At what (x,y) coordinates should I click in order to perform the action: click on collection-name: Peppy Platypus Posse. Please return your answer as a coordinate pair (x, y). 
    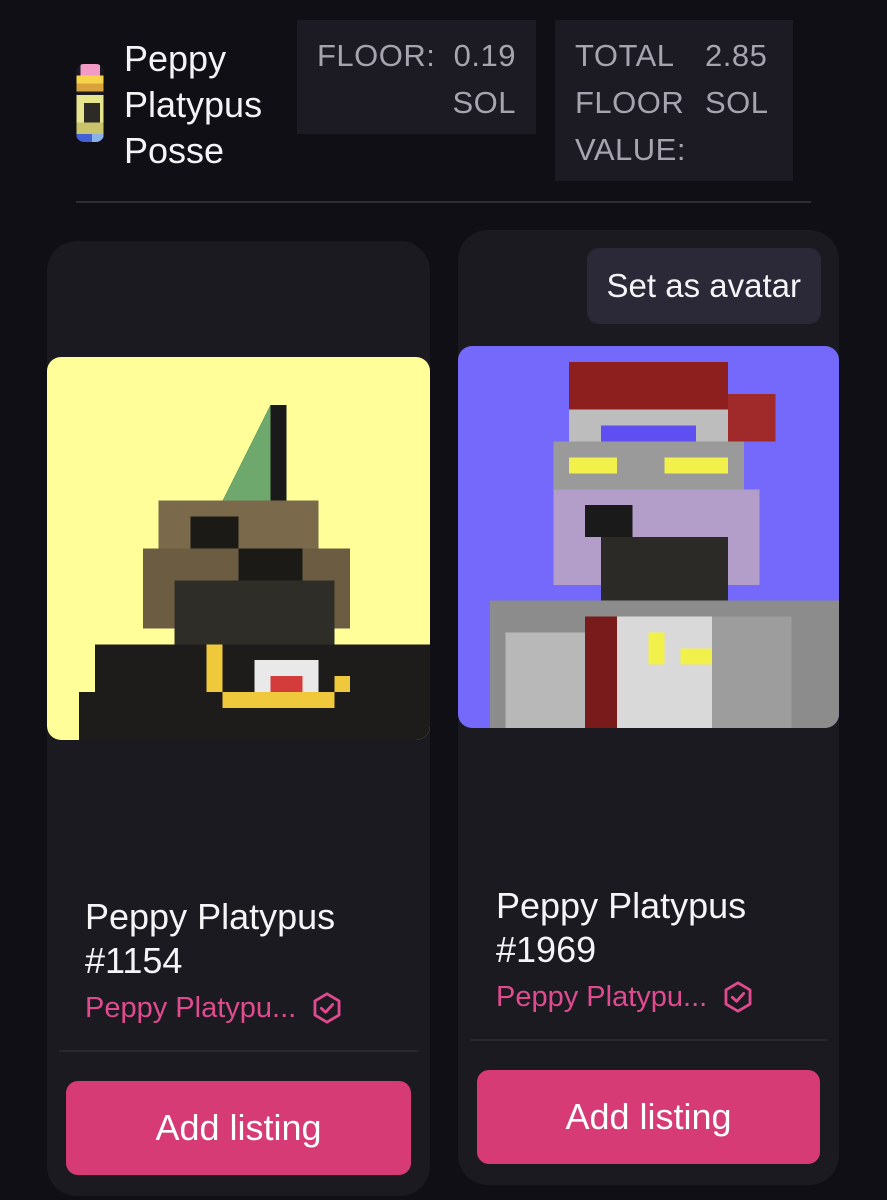
    Looking at the image, I should click on (193, 104).